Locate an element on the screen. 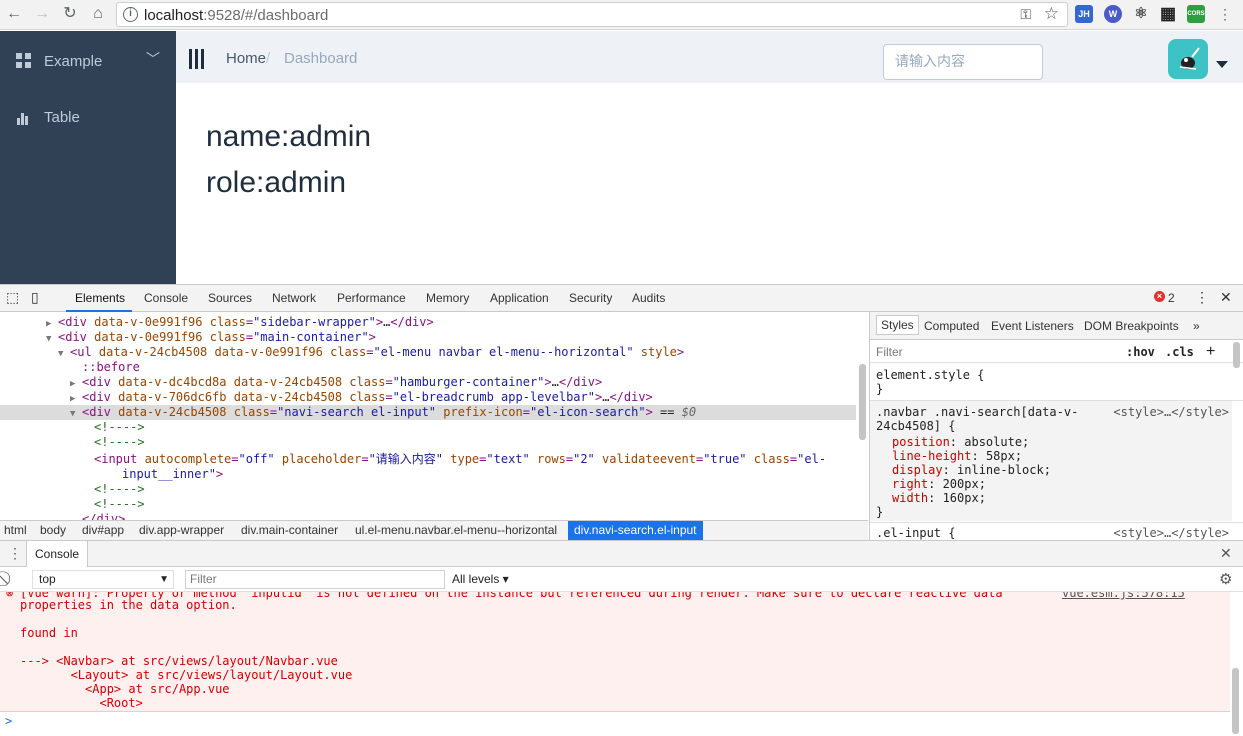  error-icon: × is located at coordinates (1159, 296).